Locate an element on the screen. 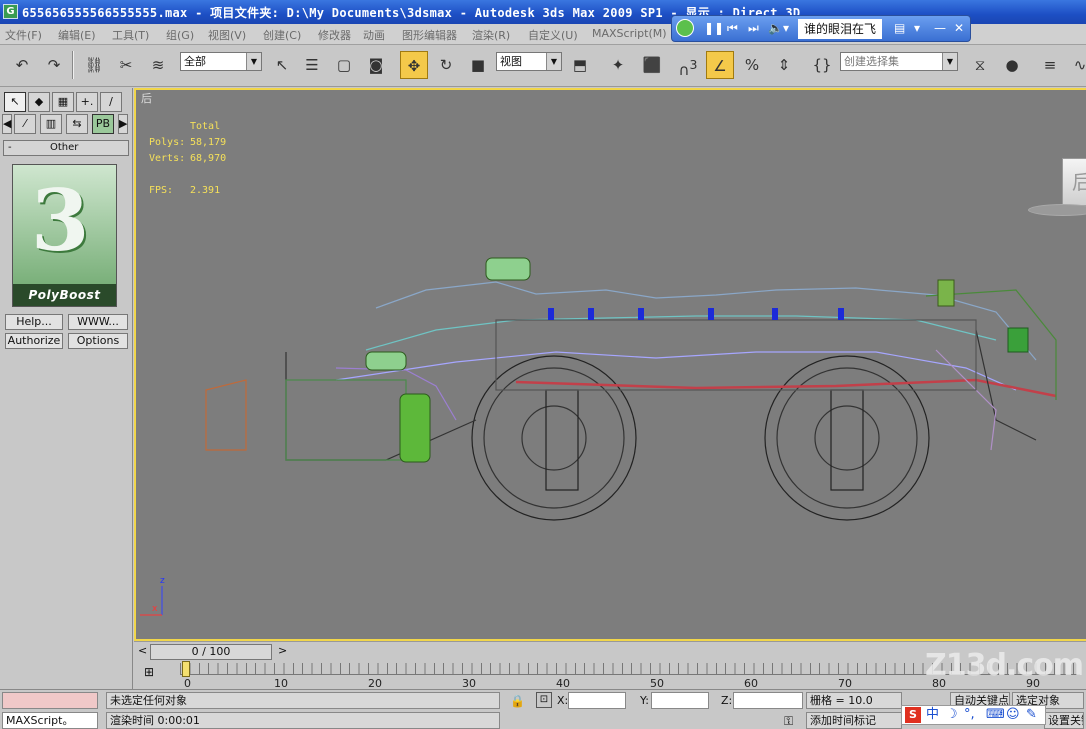 This screenshot has height=729, width=1086. maxscript-listener-top is located at coordinates (50, 700).